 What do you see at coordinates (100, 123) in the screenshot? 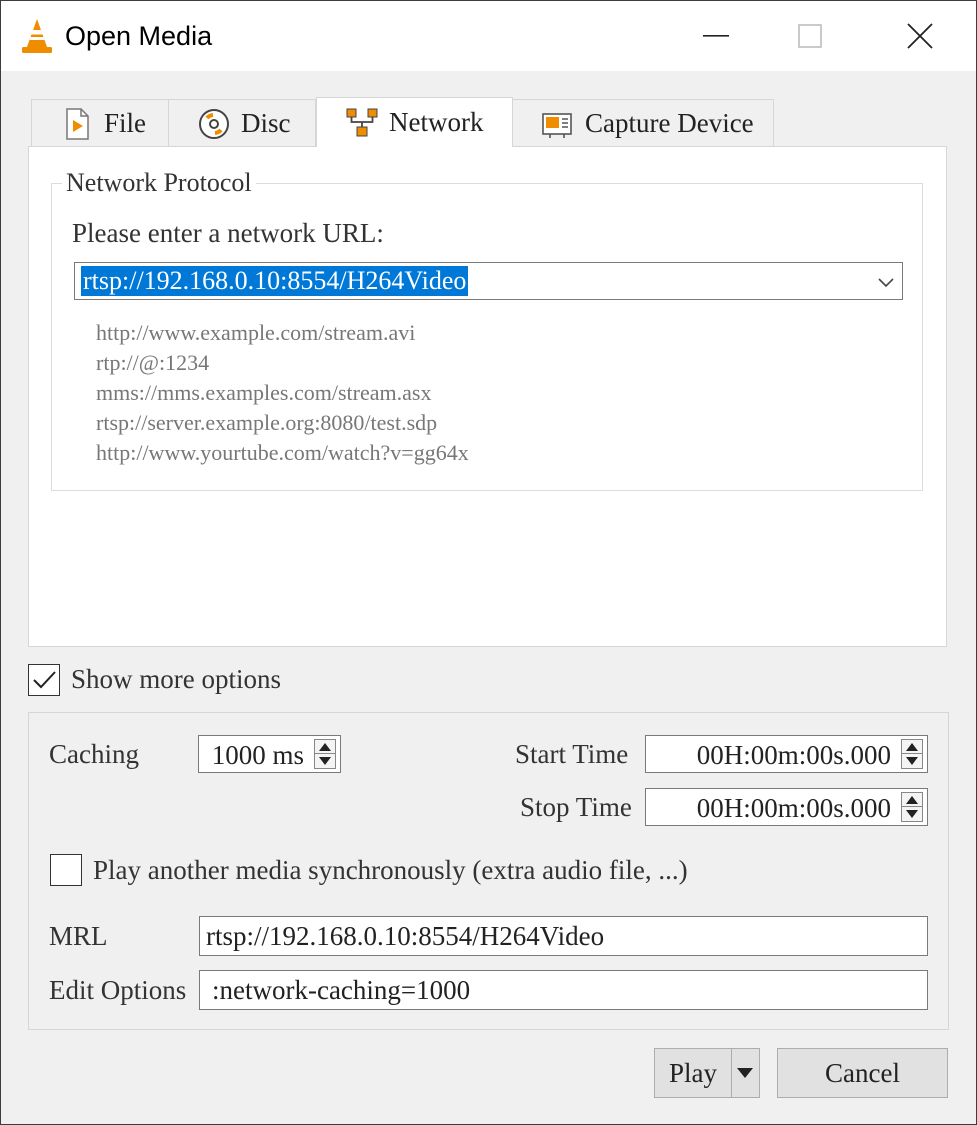
I see `tab-file: File` at bounding box center [100, 123].